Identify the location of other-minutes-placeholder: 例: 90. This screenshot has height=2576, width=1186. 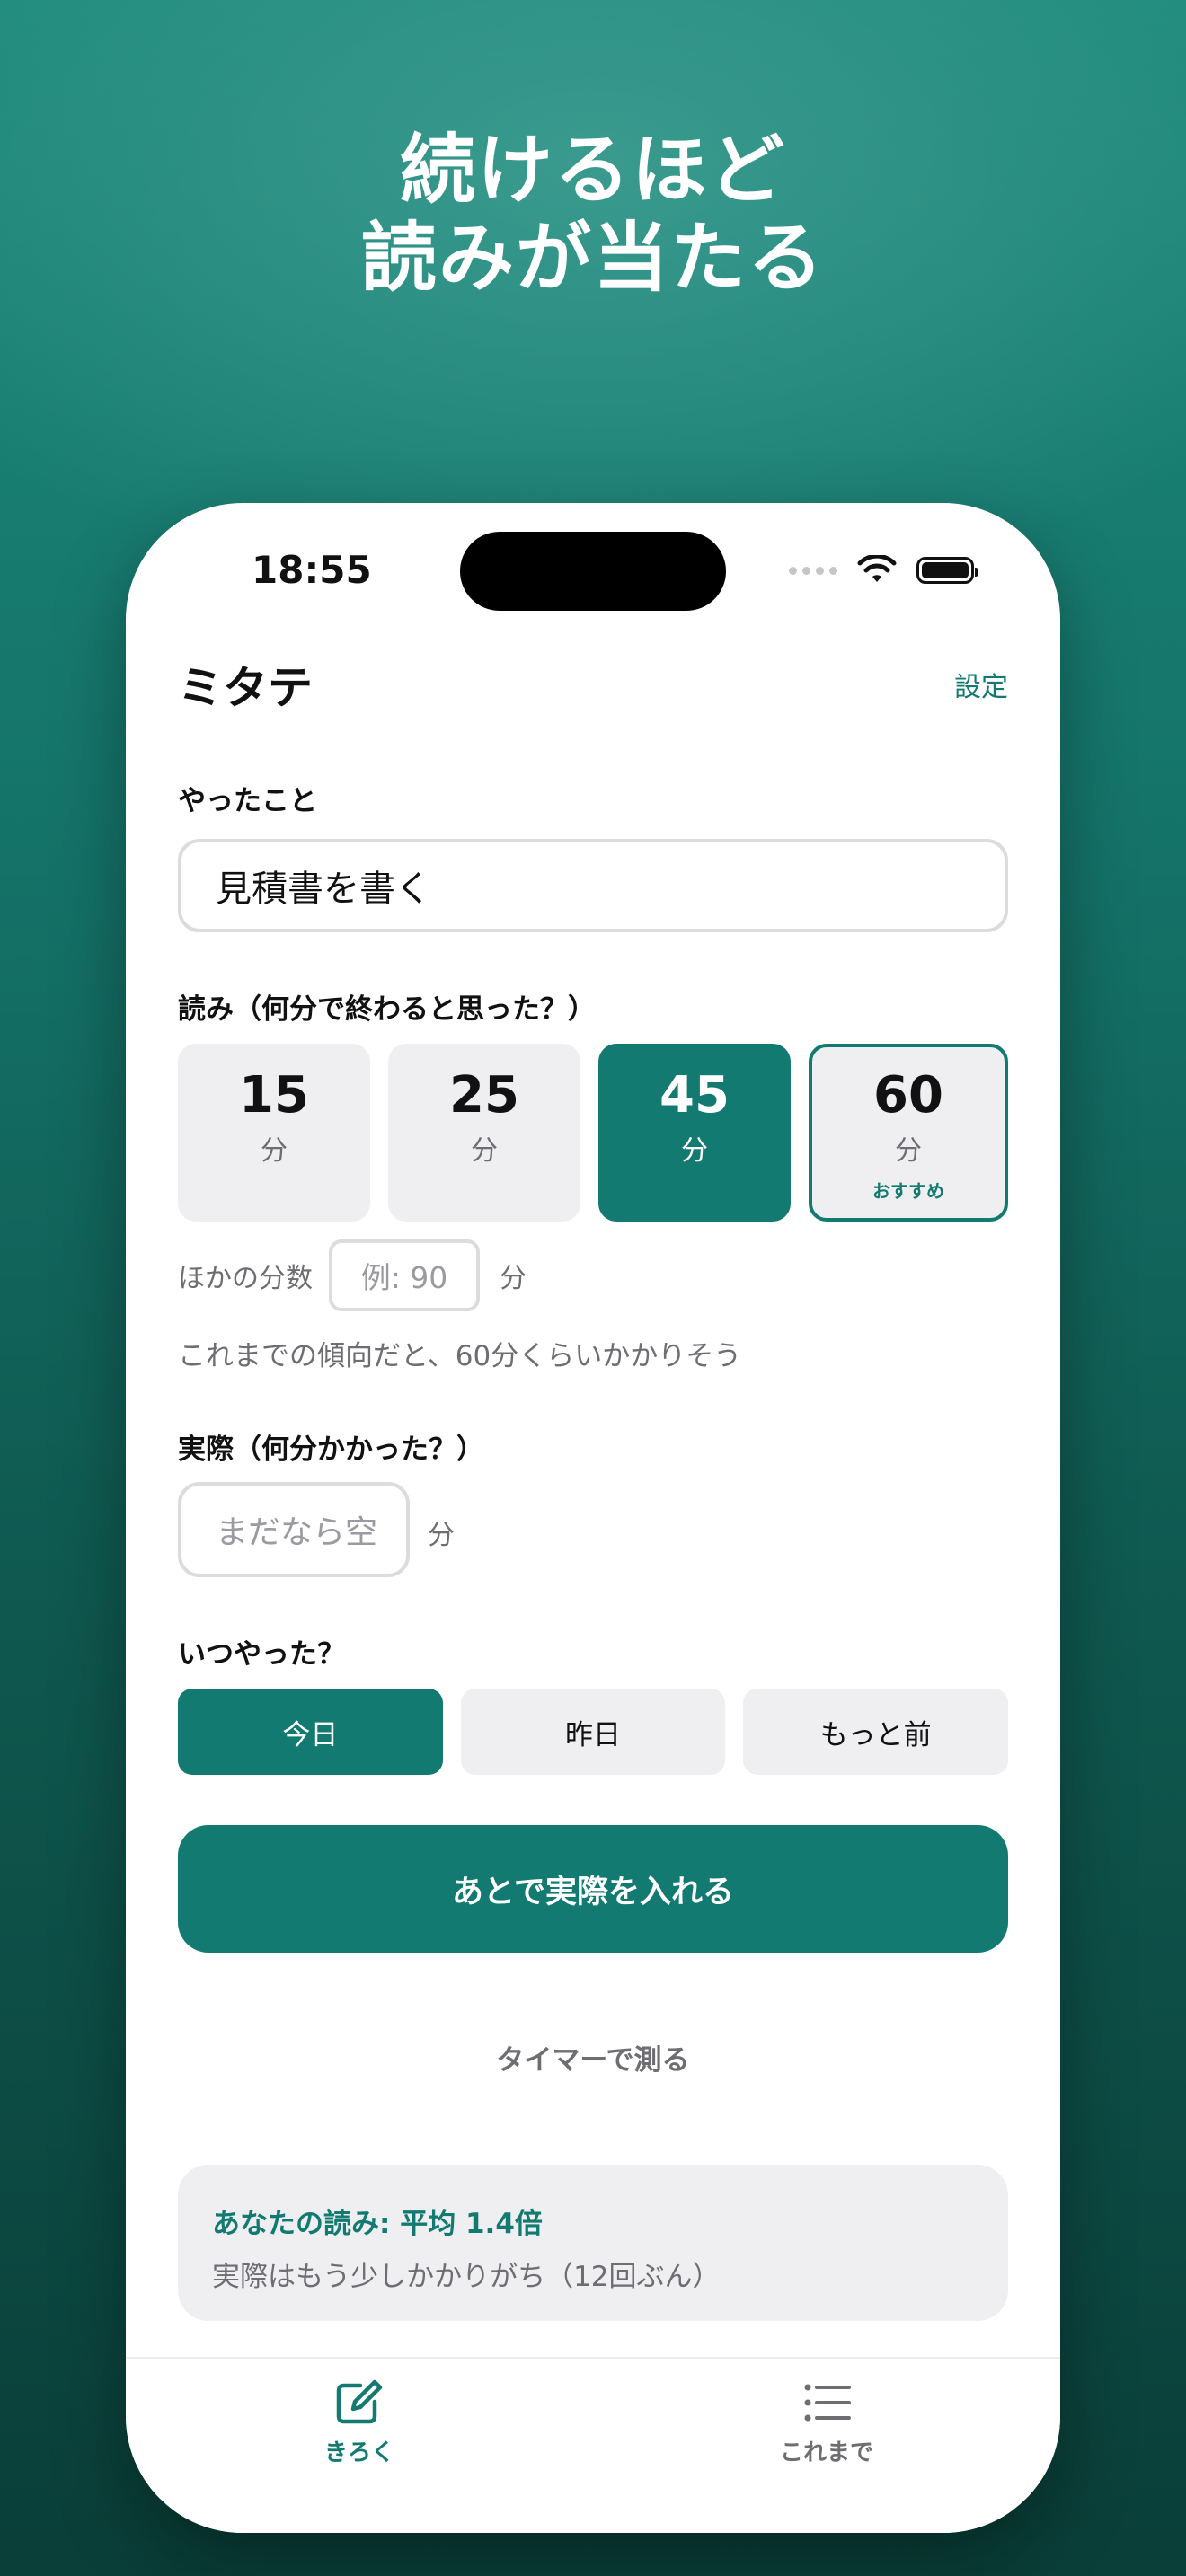
(404, 1277).